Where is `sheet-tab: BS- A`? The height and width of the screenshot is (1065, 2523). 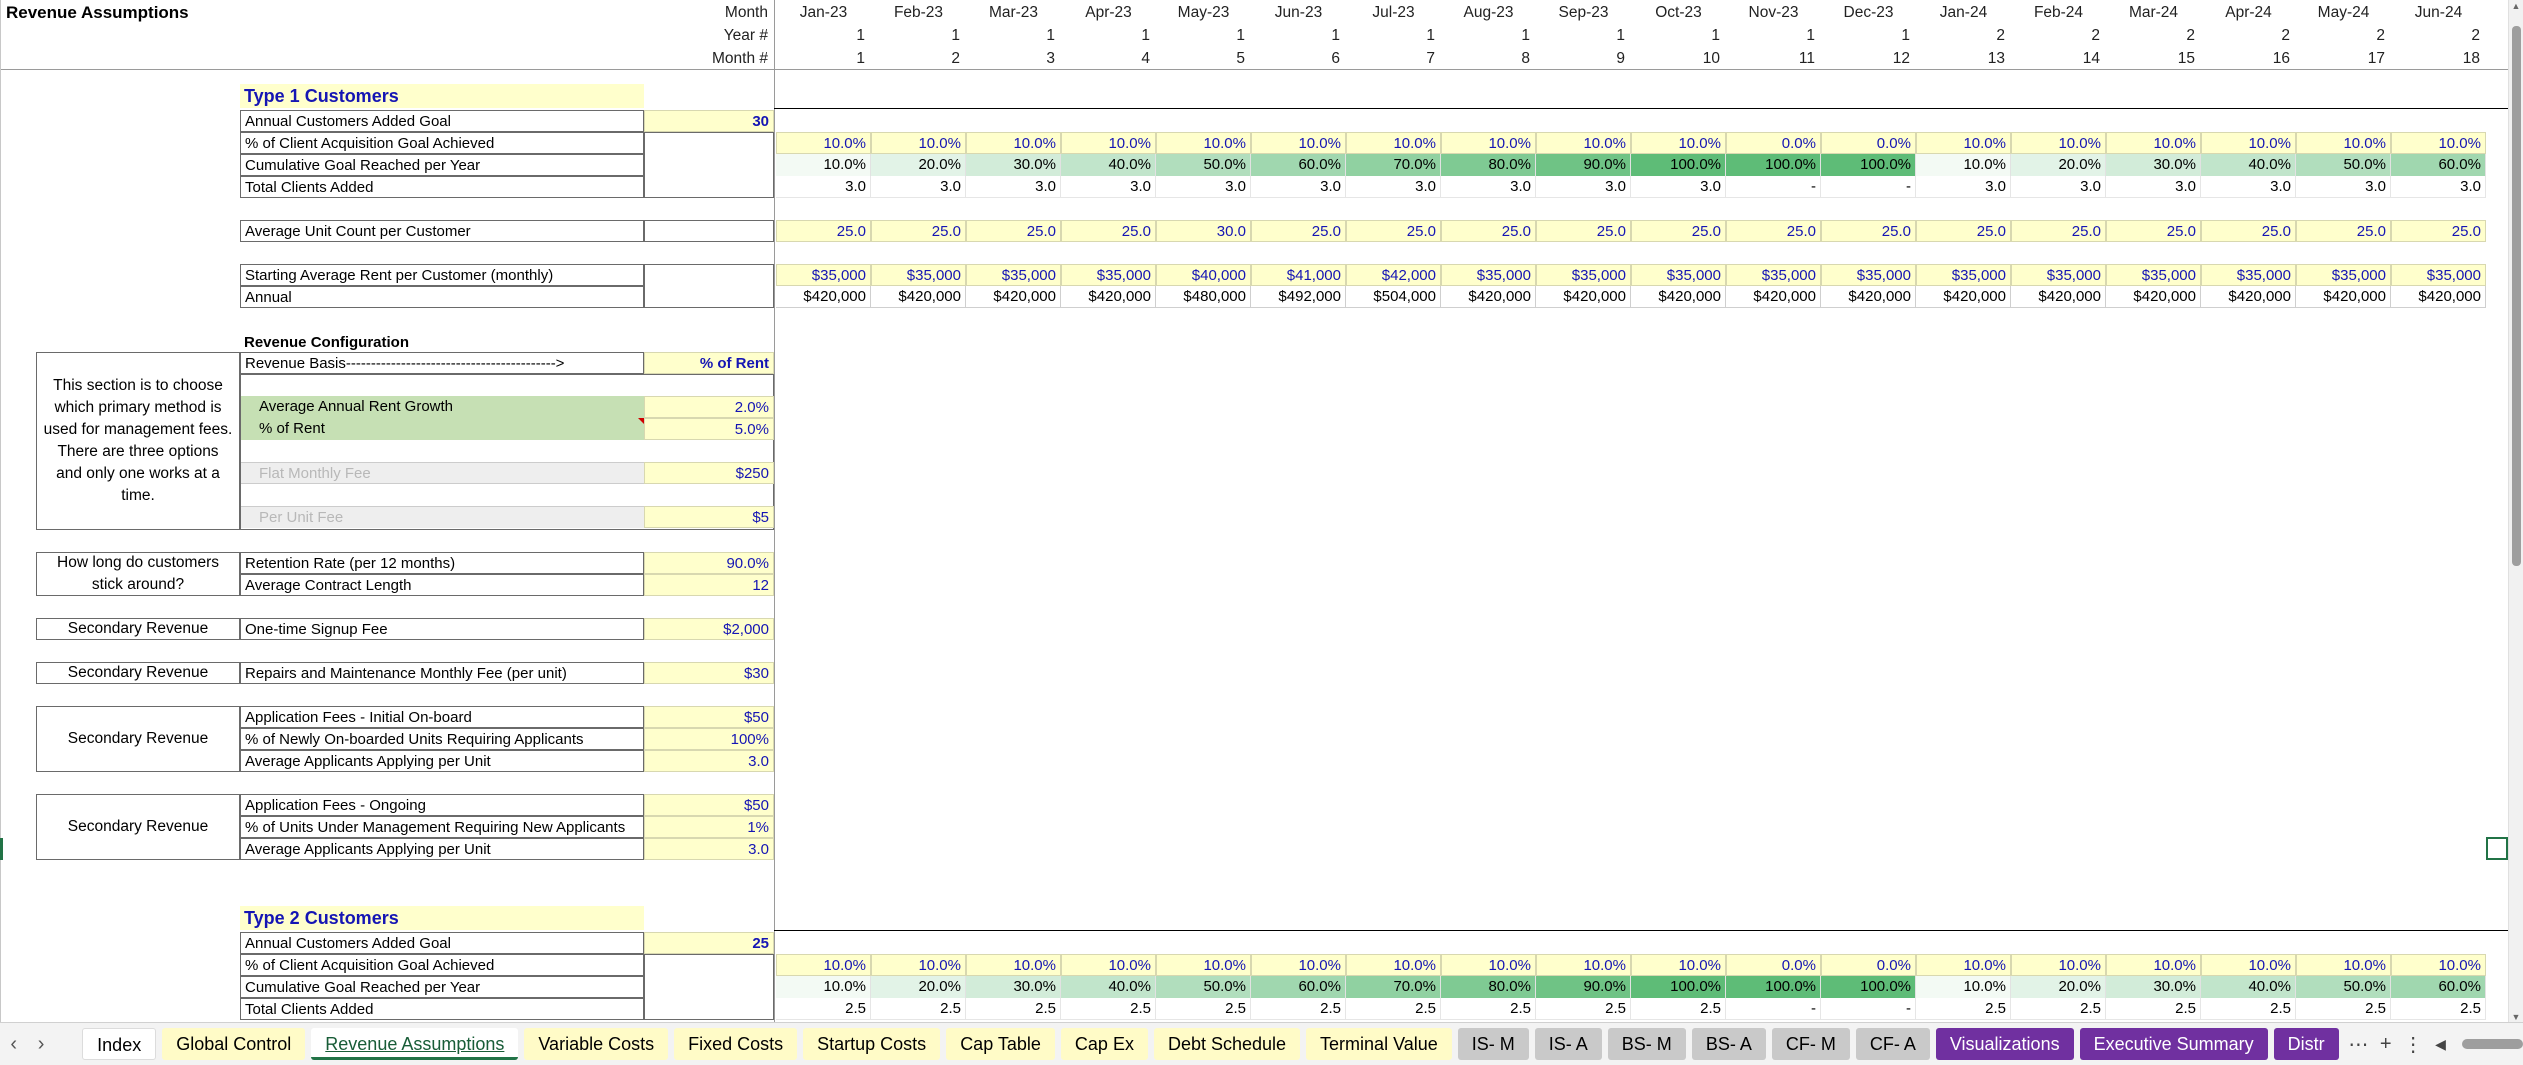 sheet-tab: BS- A is located at coordinates (1728, 1044).